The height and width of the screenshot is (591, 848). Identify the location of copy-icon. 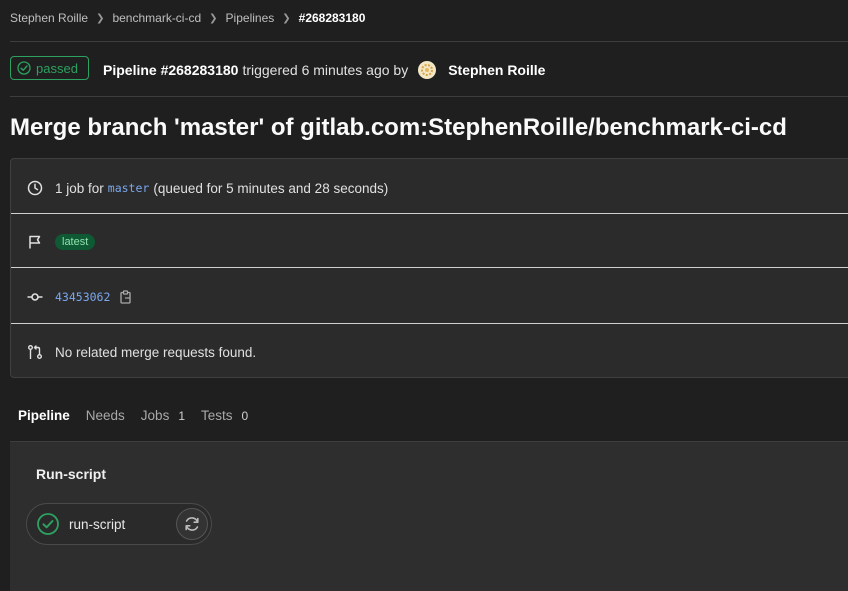
(126, 297).